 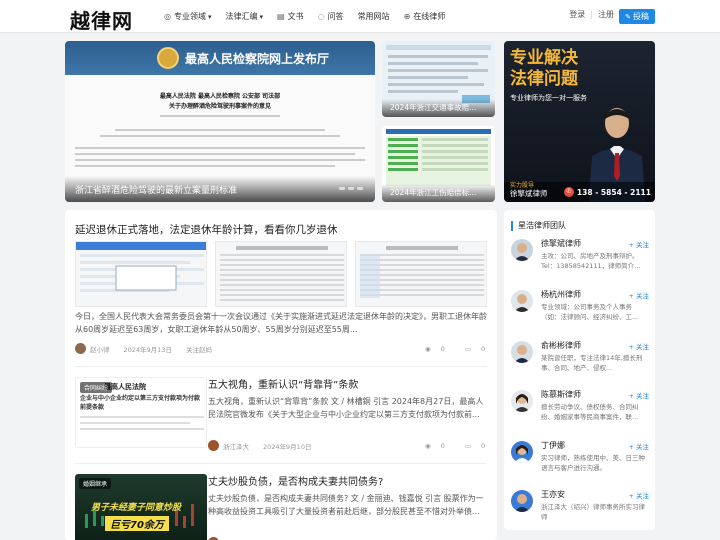 I want to click on post-date: 2024年9月10日, so click(x=287, y=446).